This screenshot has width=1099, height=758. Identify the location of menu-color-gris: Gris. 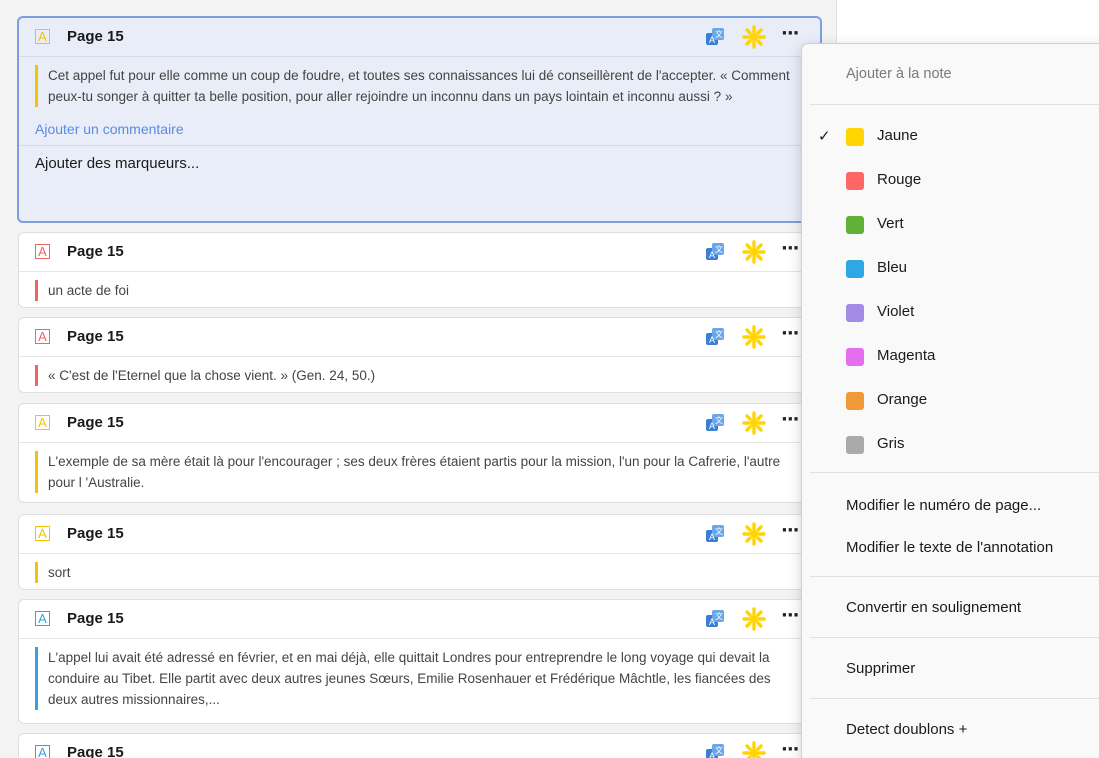
(950, 445).